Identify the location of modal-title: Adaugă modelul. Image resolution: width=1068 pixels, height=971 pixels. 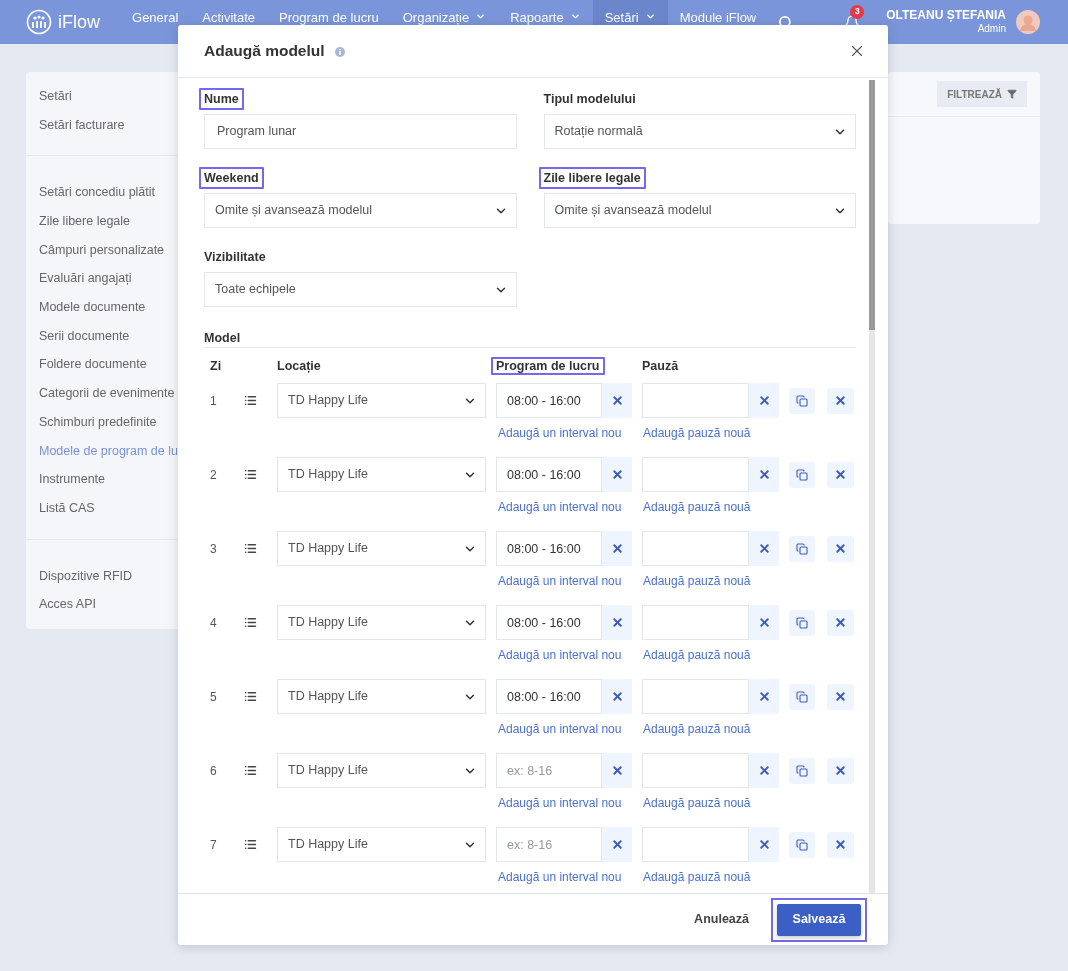
(264, 51).